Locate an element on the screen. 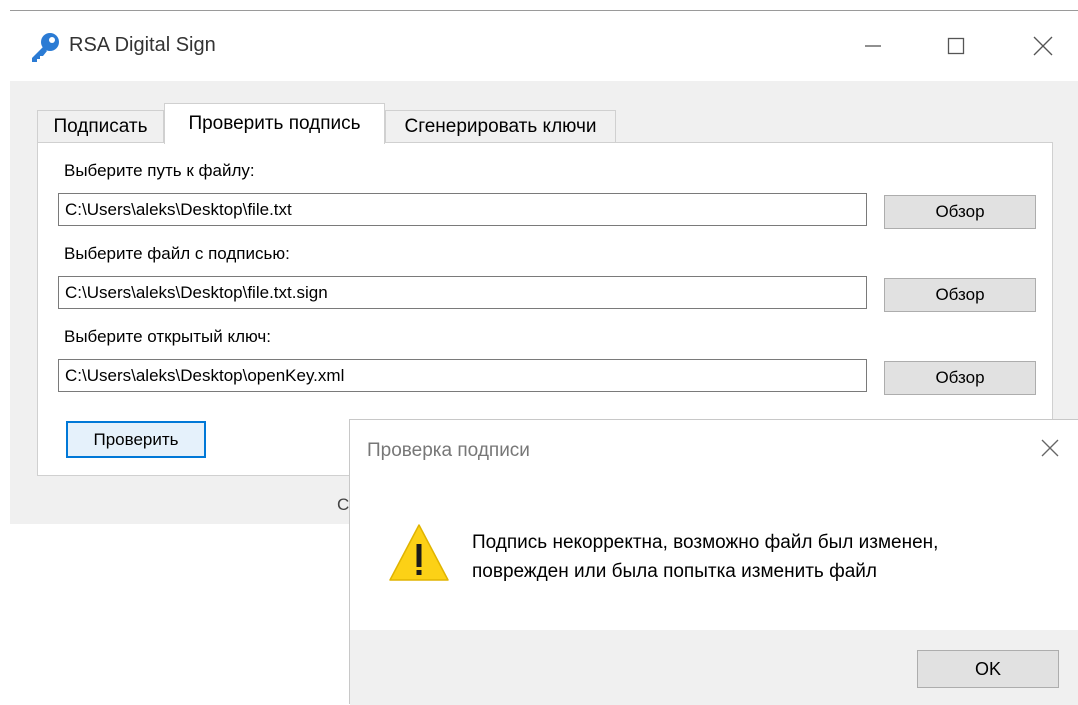 This screenshot has width=1078, height=705. file-path-input: C:\Users\aleks\Desktop\file.txt is located at coordinates (462, 209).